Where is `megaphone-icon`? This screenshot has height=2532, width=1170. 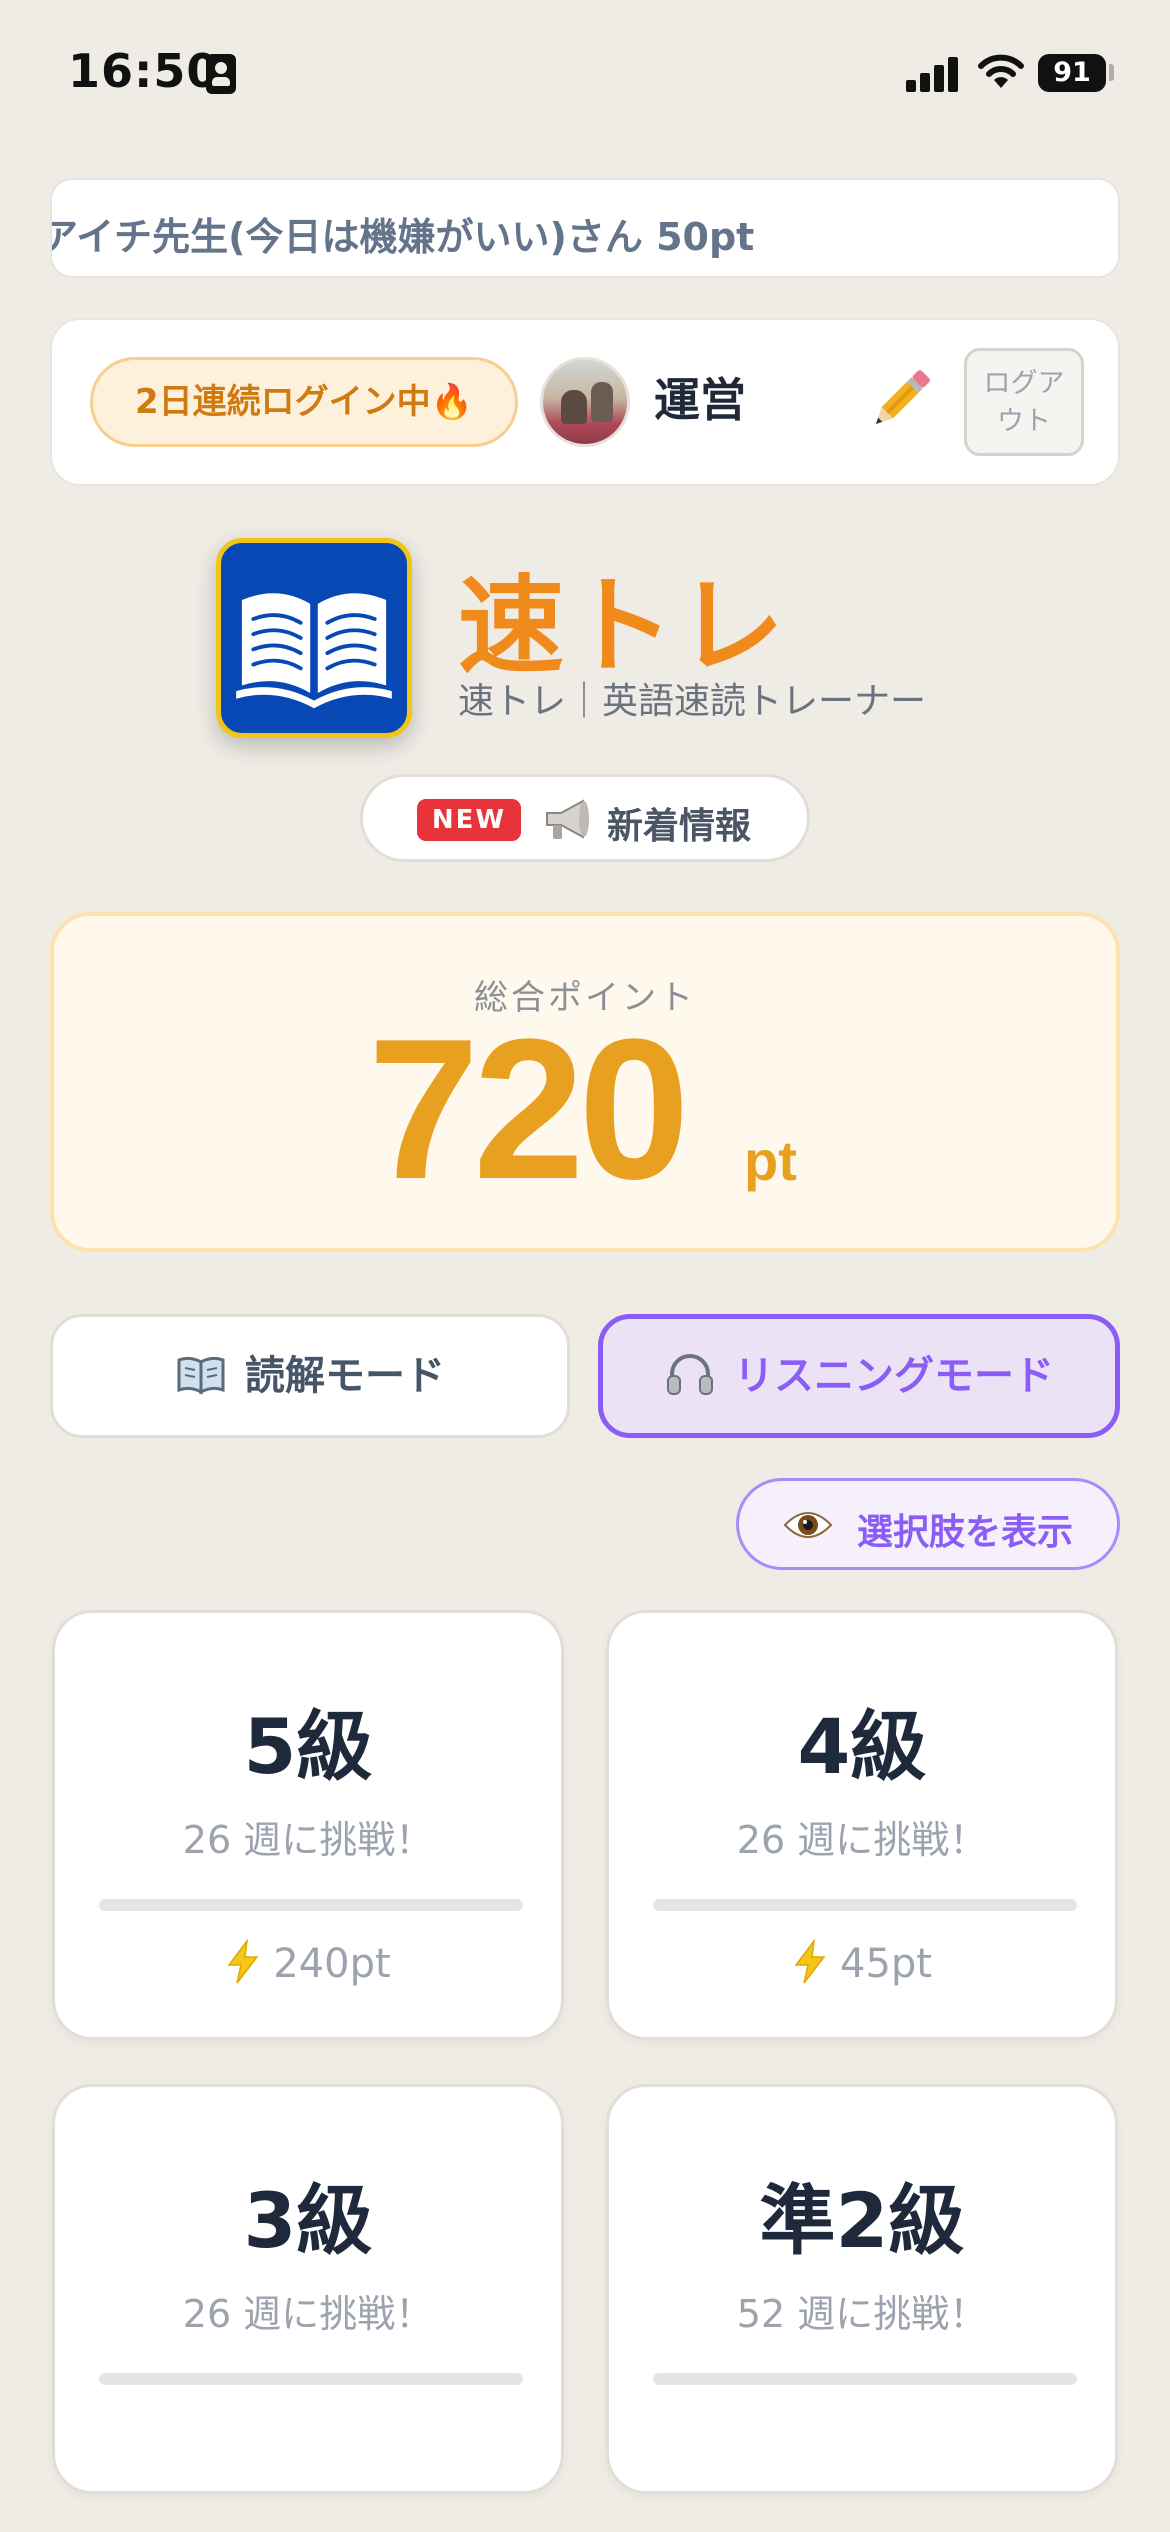
megaphone-icon is located at coordinates (567, 819).